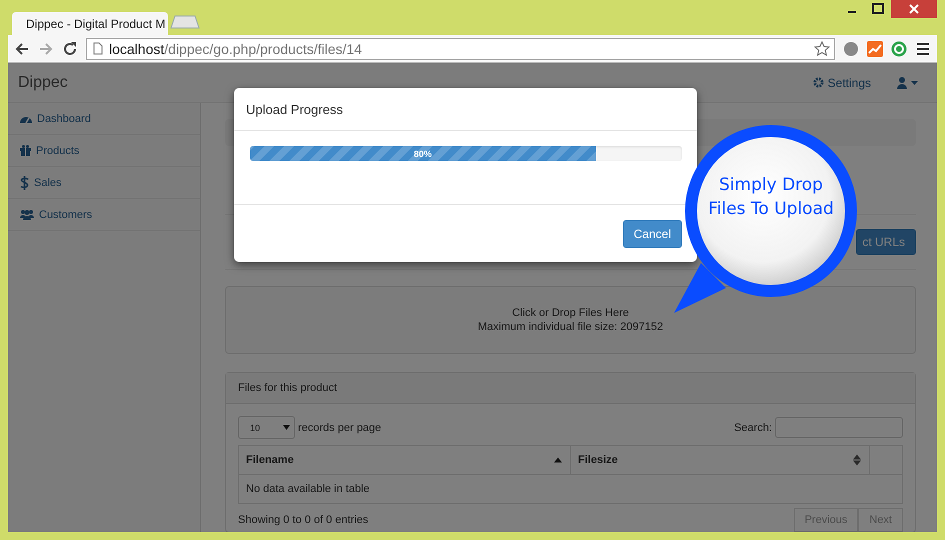 The width and height of the screenshot is (945, 540). What do you see at coordinates (570, 388) in the screenshot?
I see `panel-header: Files for this product` at bounding box center [570, 388].